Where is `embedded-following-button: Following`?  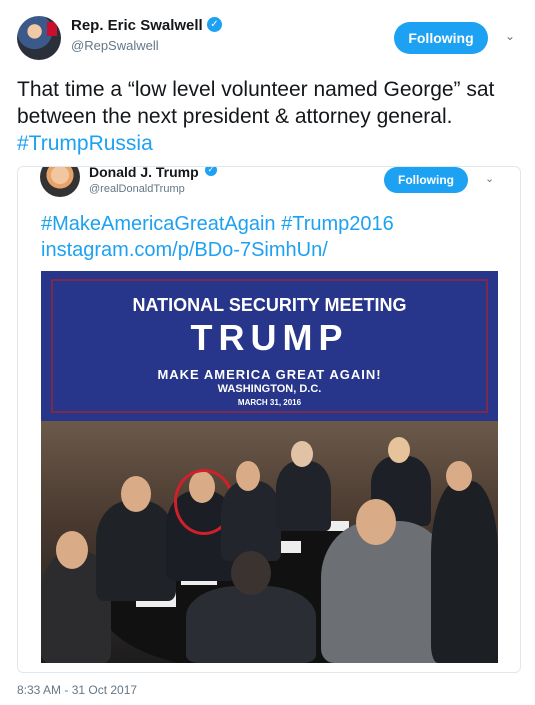
embedded-following-button: Following is located at coordinates (426, 180).